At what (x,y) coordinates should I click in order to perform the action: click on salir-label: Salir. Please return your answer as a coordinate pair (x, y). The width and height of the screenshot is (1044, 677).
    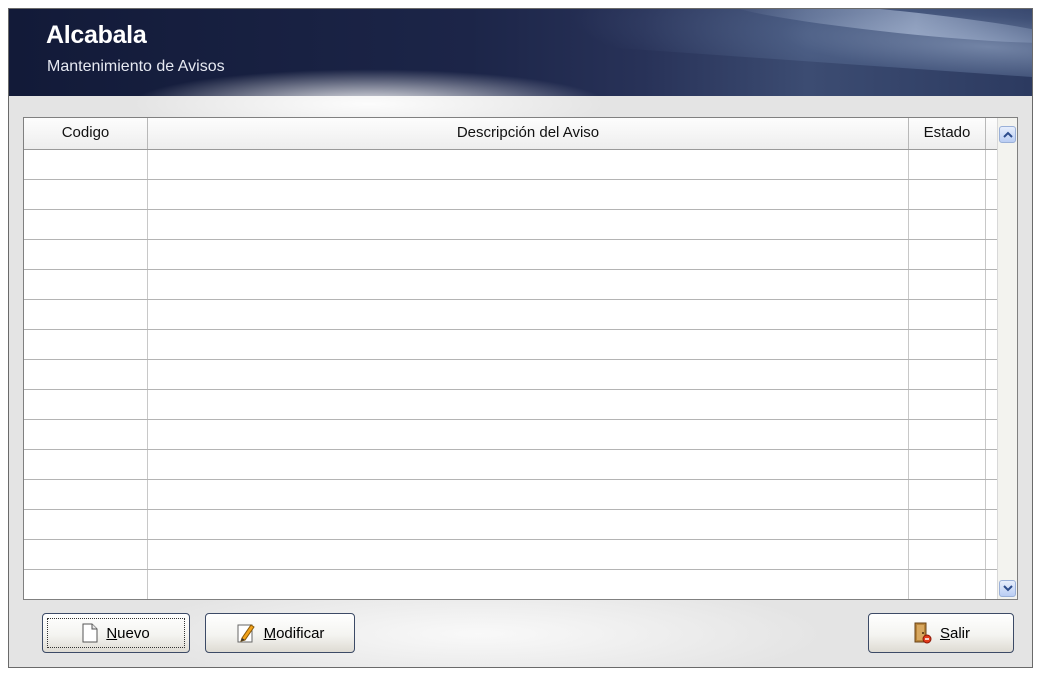
    Looking at the image, I should click on (955, 633).